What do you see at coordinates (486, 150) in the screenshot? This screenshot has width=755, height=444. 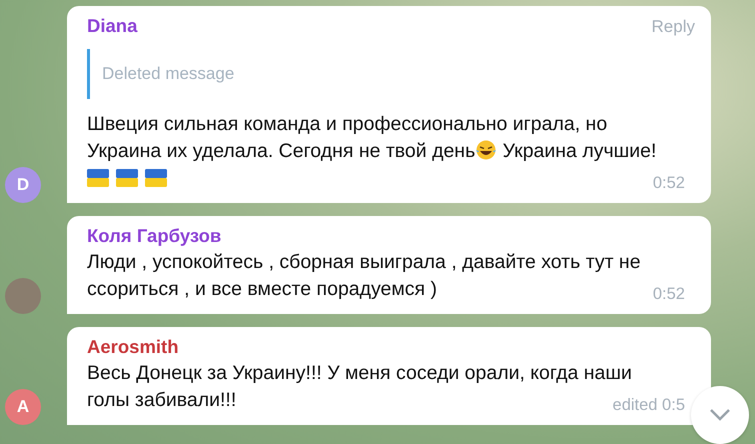 I see `laughing-face-icon` at bounding box center [486, 150].